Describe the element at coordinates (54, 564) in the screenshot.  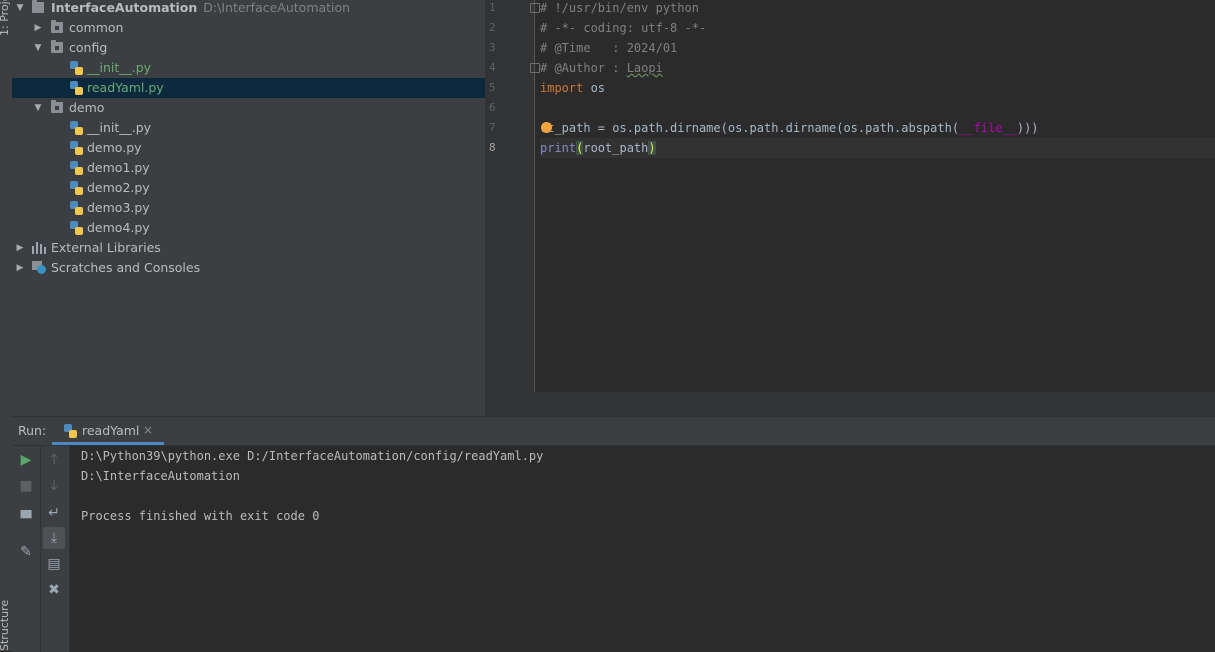
I see `print-icon: ▤` at that location.